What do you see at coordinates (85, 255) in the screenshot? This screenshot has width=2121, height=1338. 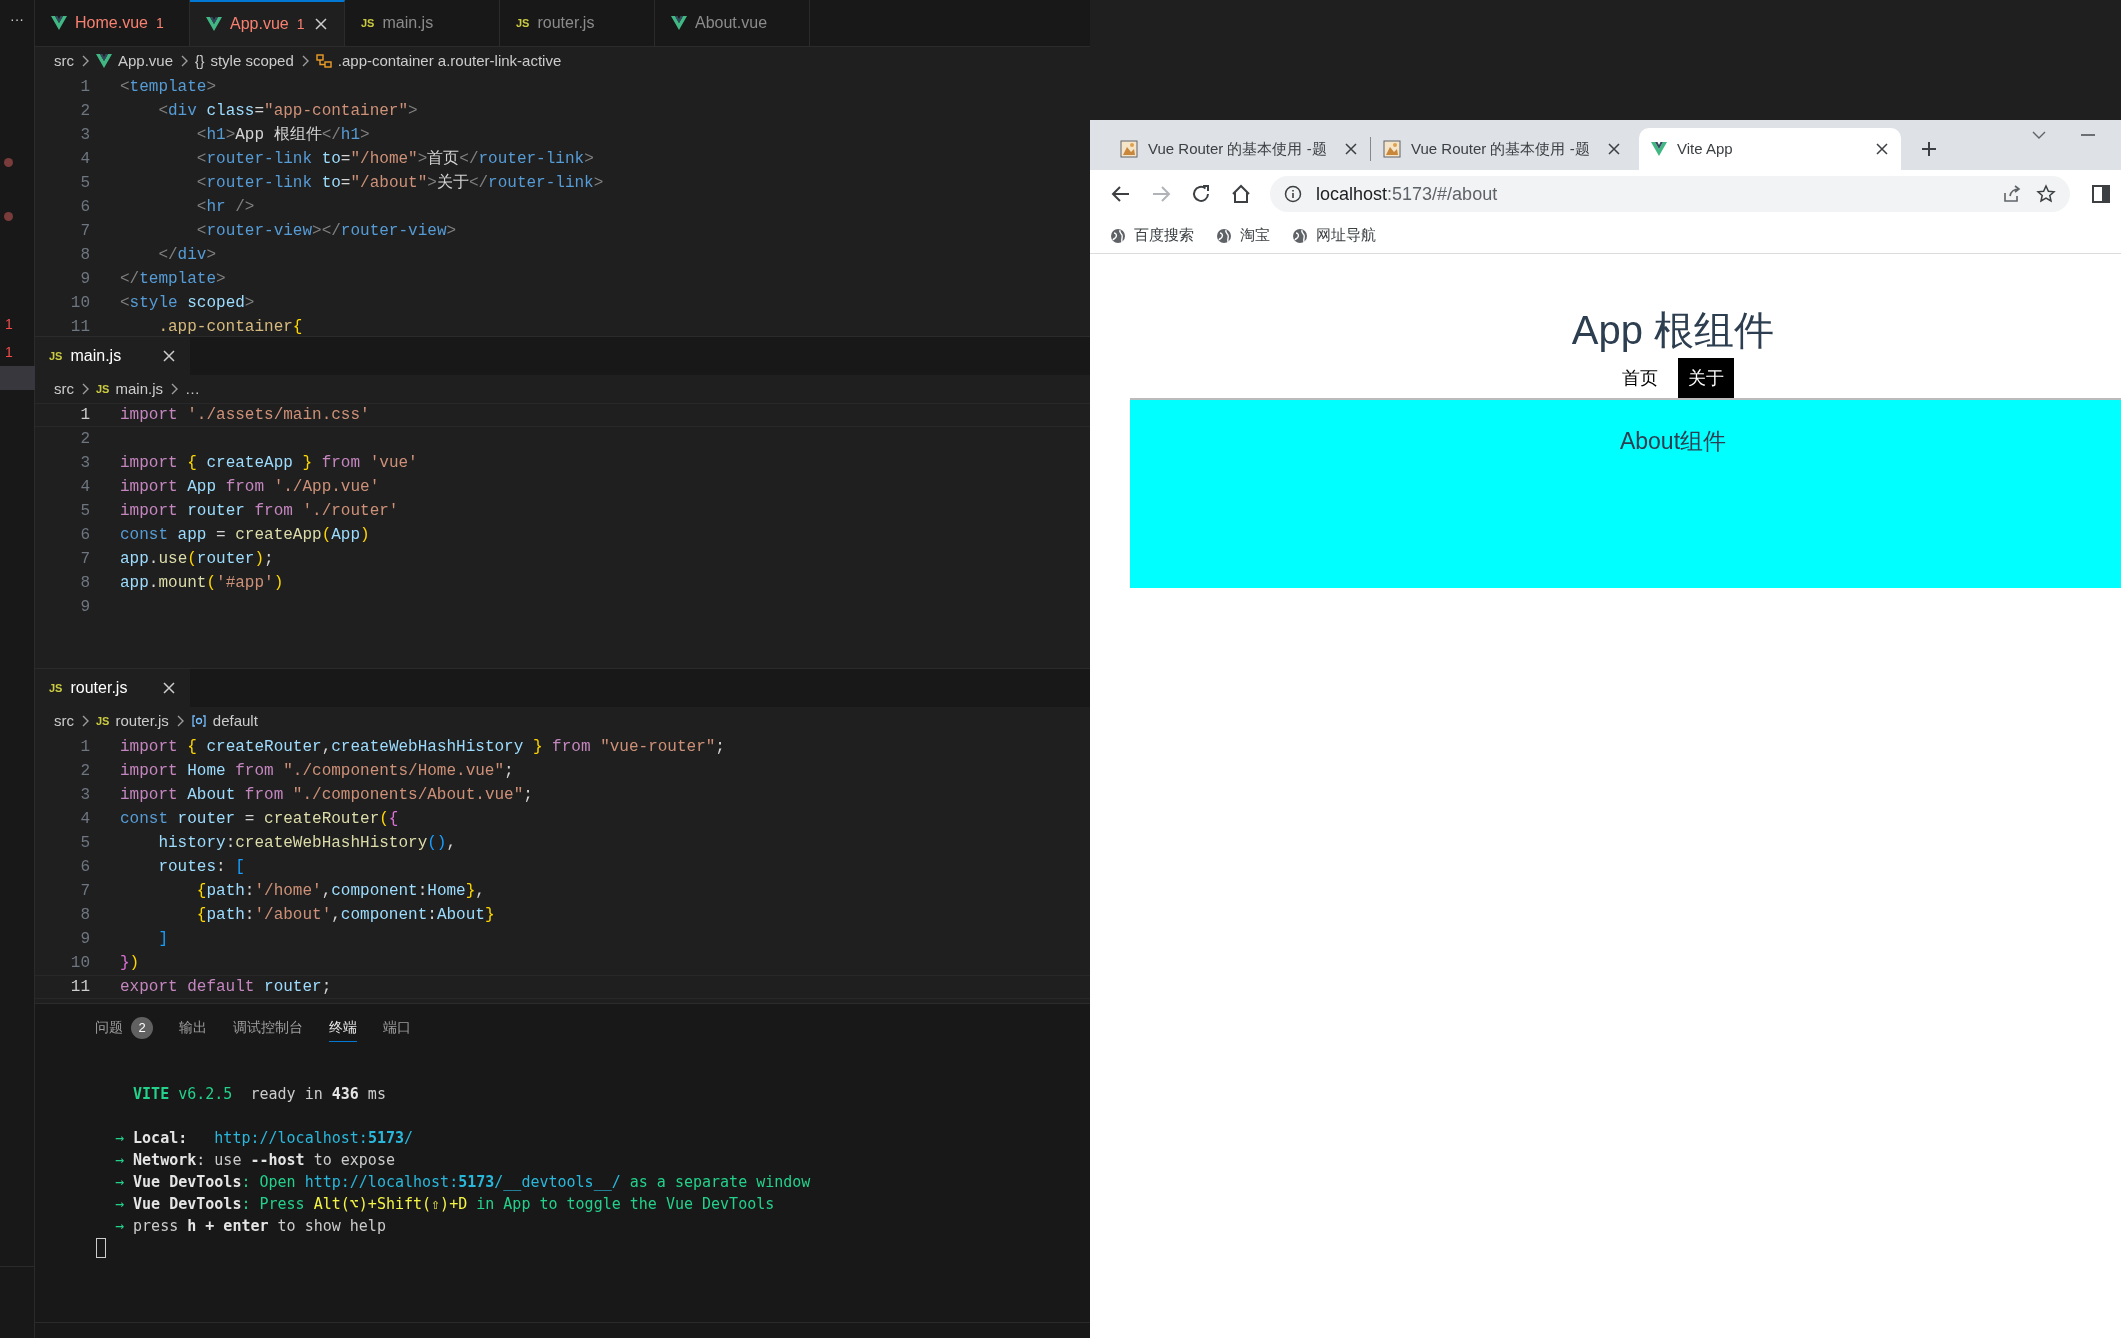 I see `line-number: 8` at bounding box center [85, 255].